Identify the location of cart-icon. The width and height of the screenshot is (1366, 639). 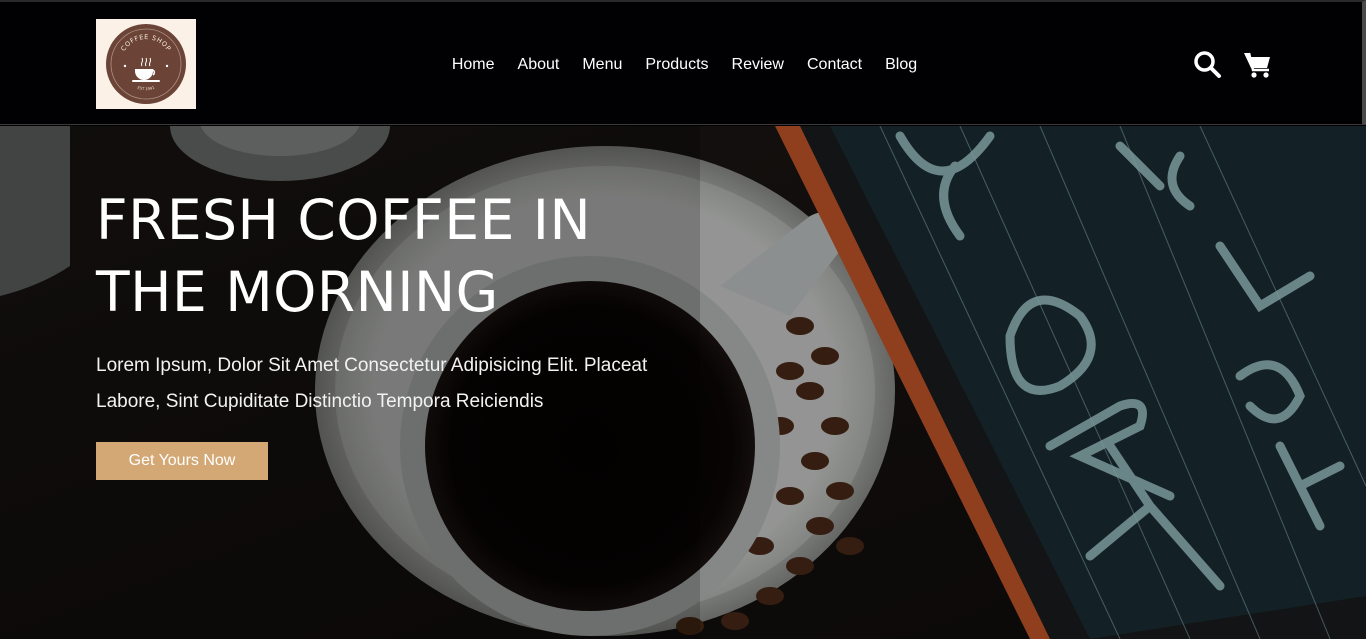
(1258, 64).